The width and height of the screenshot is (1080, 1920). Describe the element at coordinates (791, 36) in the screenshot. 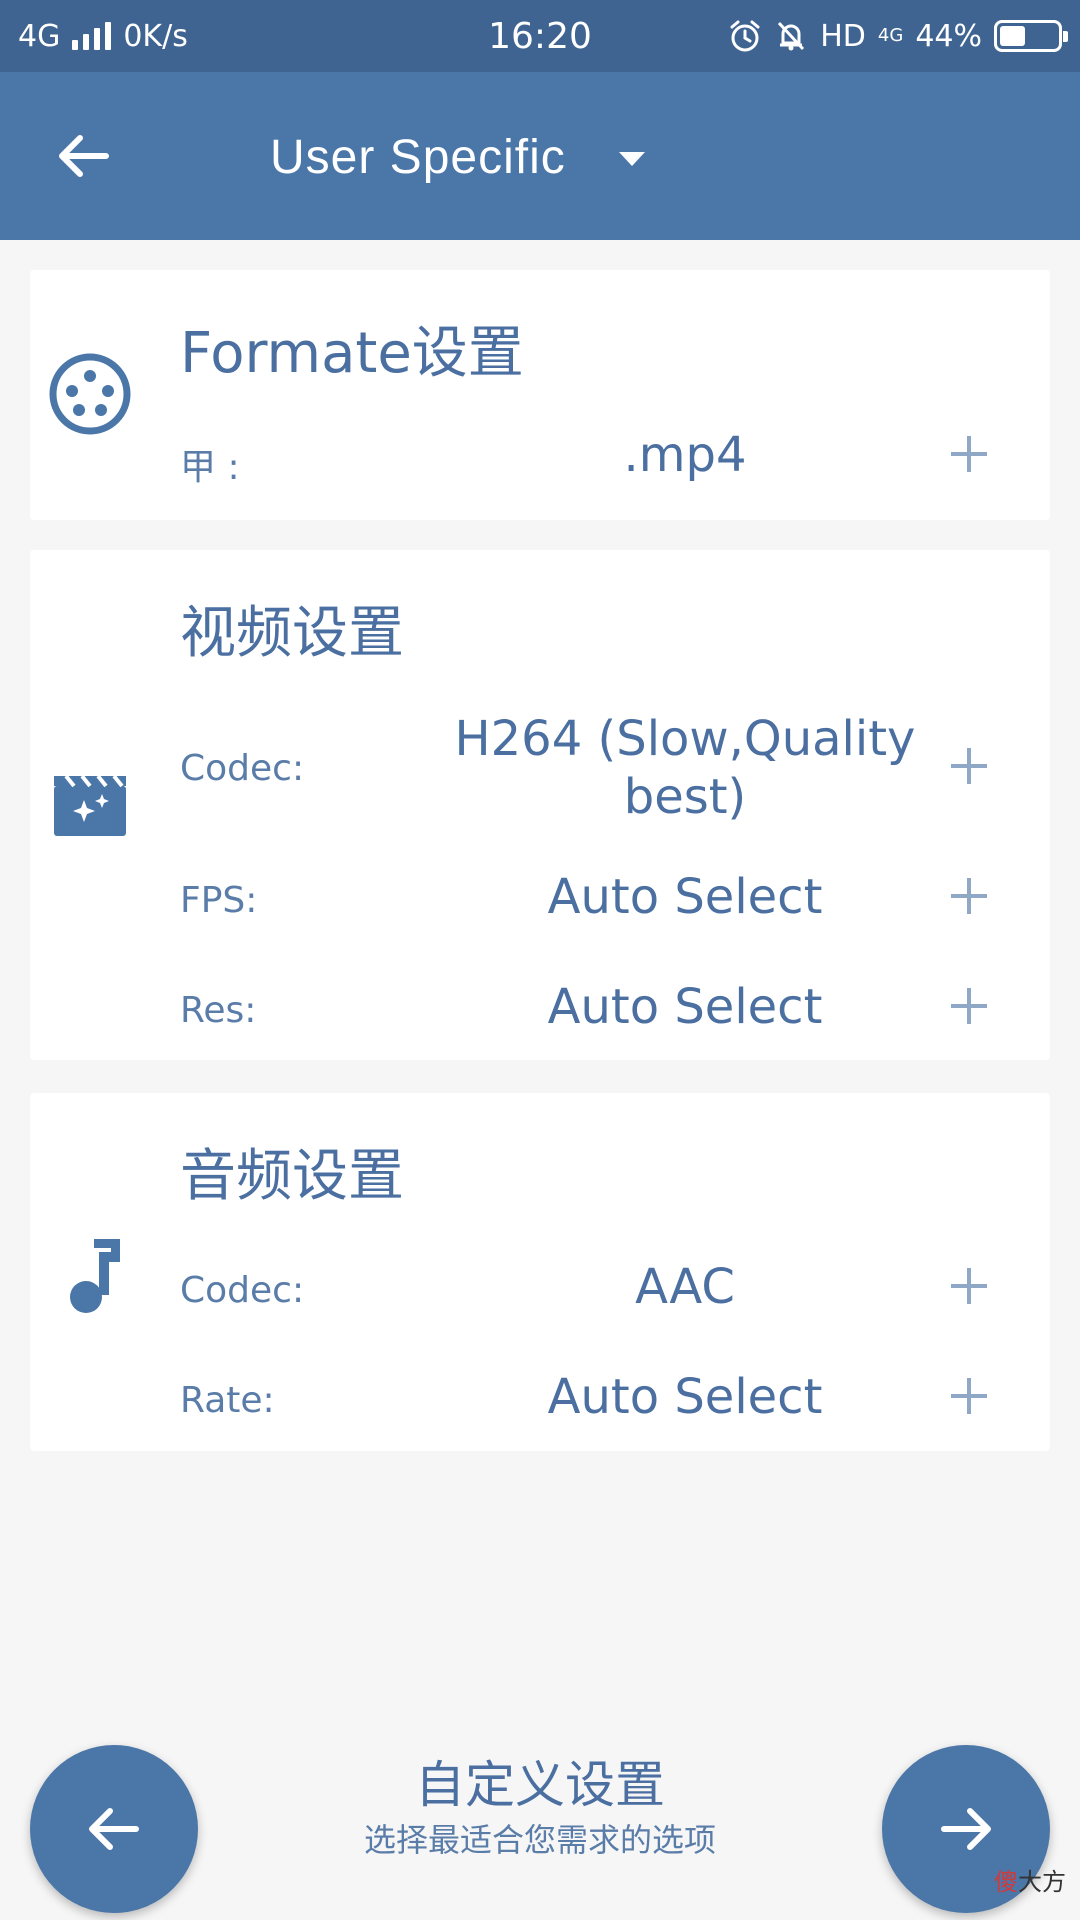

I see `notifications-off-icon` at that location.